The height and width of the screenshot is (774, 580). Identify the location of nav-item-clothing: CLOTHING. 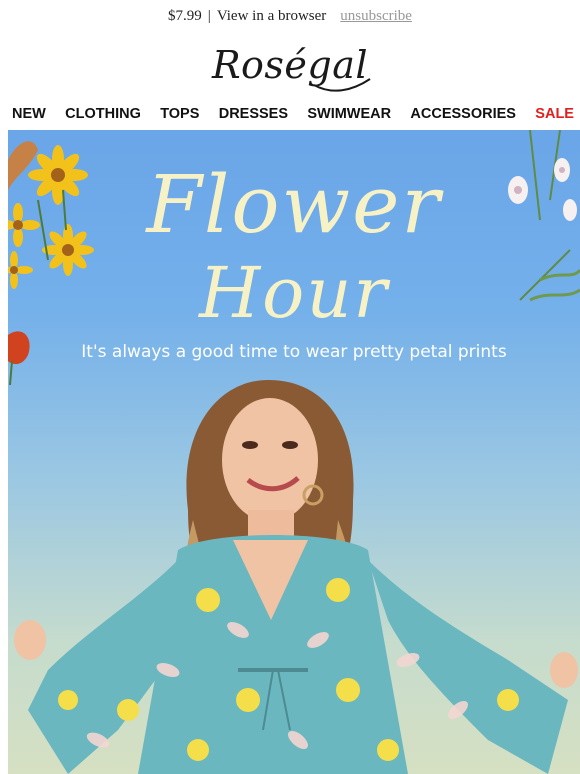
(103, 114).